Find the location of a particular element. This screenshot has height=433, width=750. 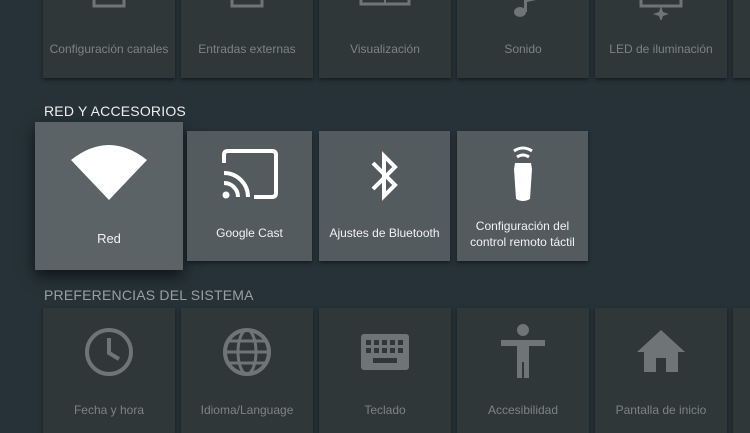

tile-label-line1: Configuración del is located at coordinates (522, 226).